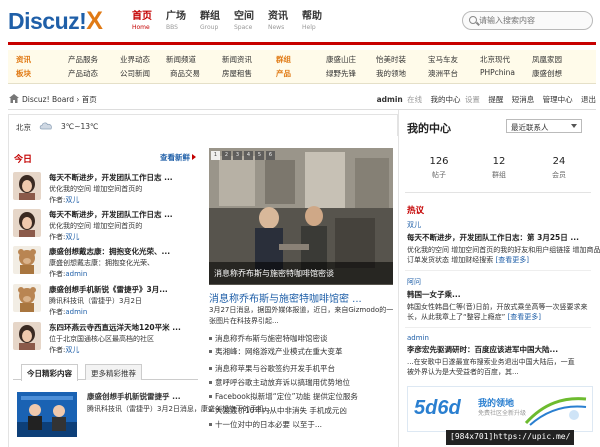 Image resolution: width=600 pixels, height=447 pixels. What do you see at coordinates (135, 73) in the screenshot?
I see `category-link: 公司新闻` at bounding box center [135, 73].